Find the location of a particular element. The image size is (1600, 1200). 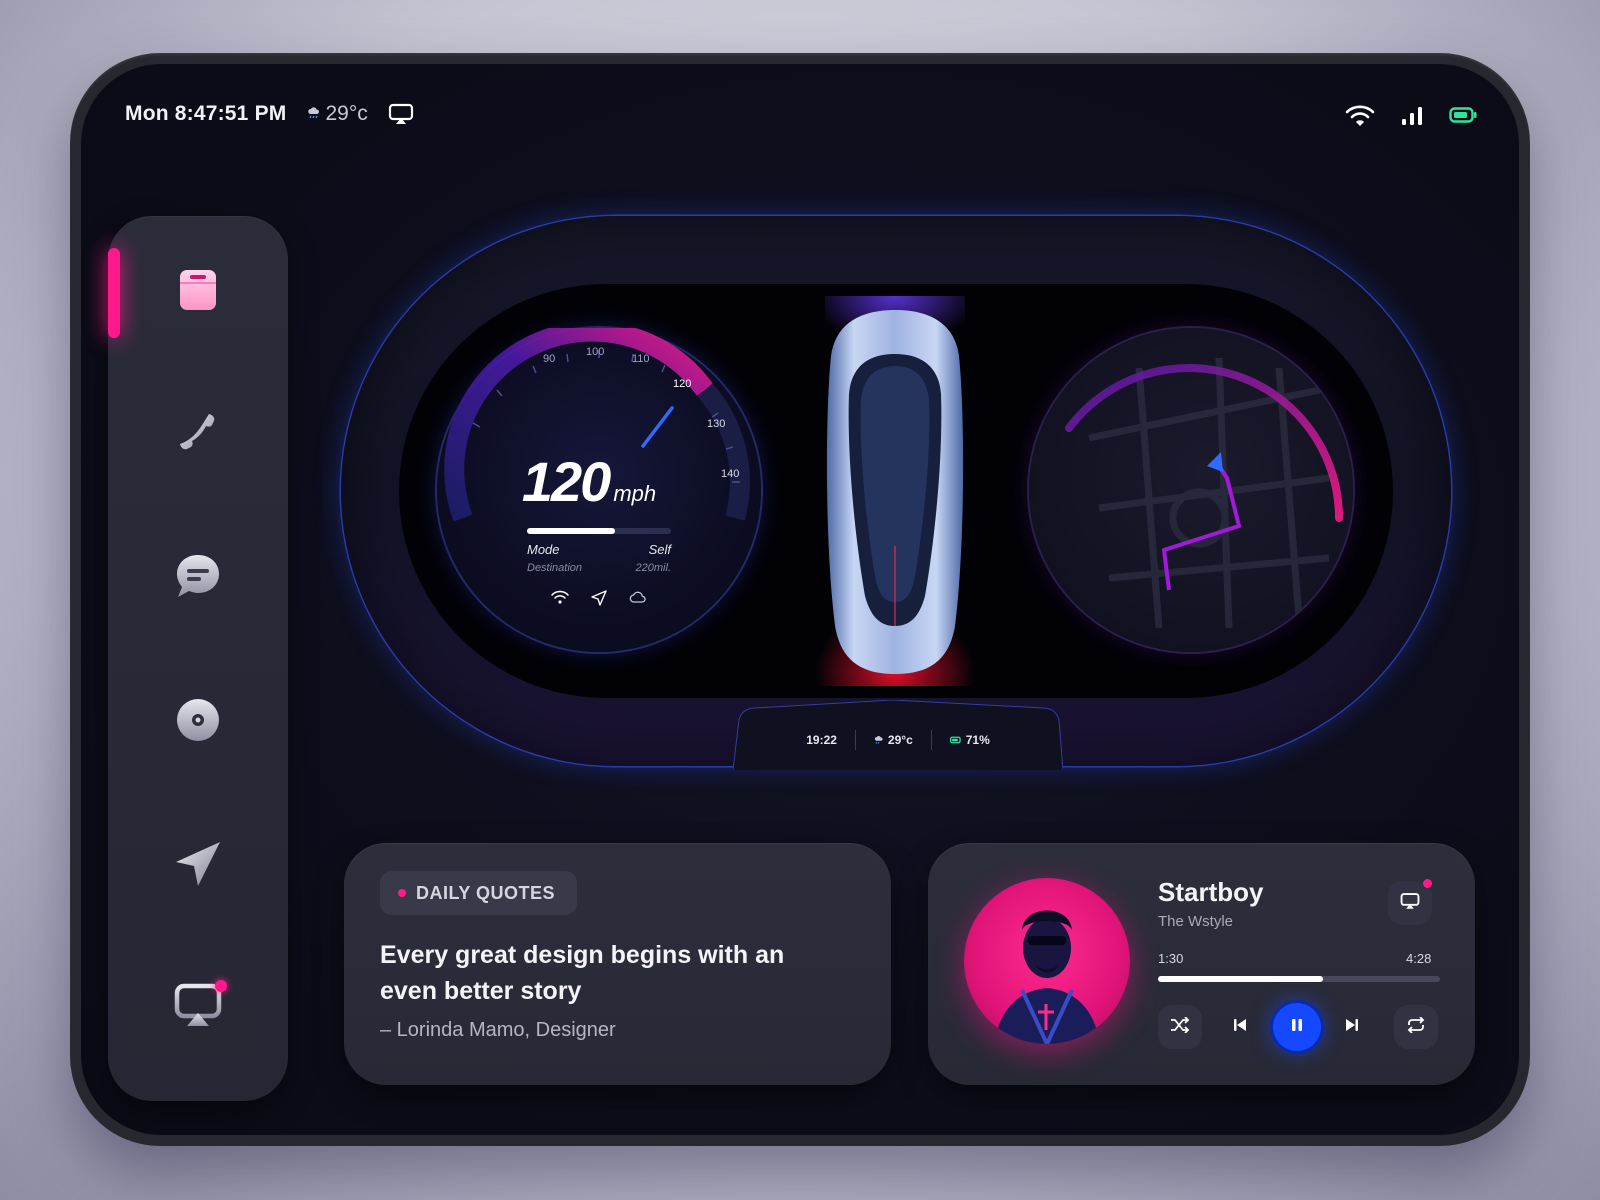

sidebar is located at coordinates (198, 658).